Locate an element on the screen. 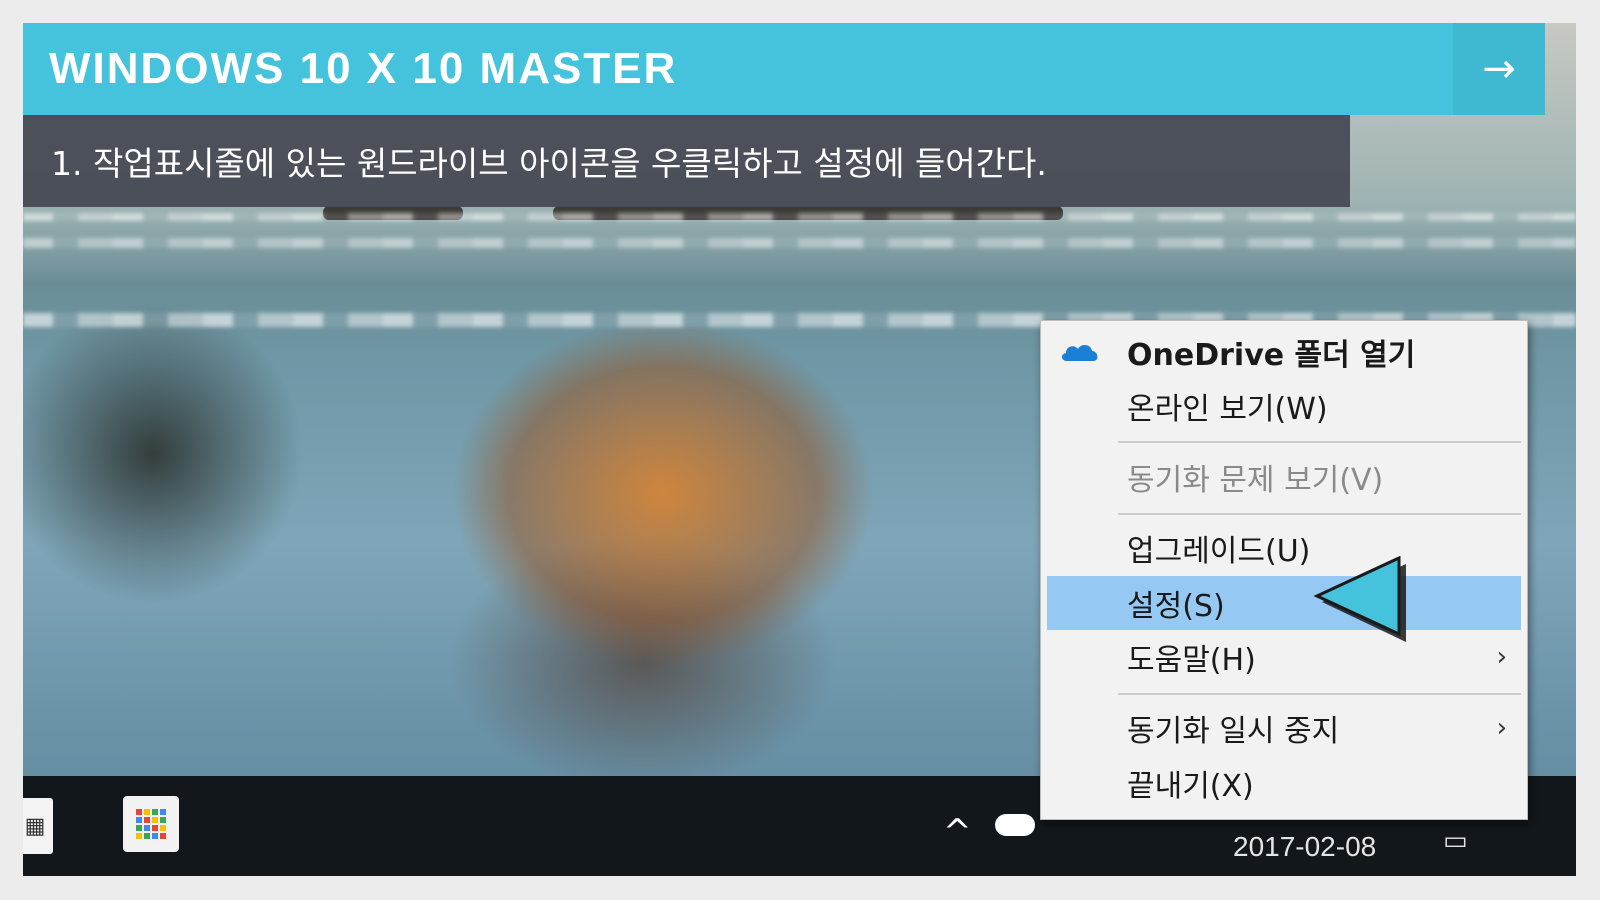  menu-item-label: 업그레이드(U) is located at coordinates (1219, 551).